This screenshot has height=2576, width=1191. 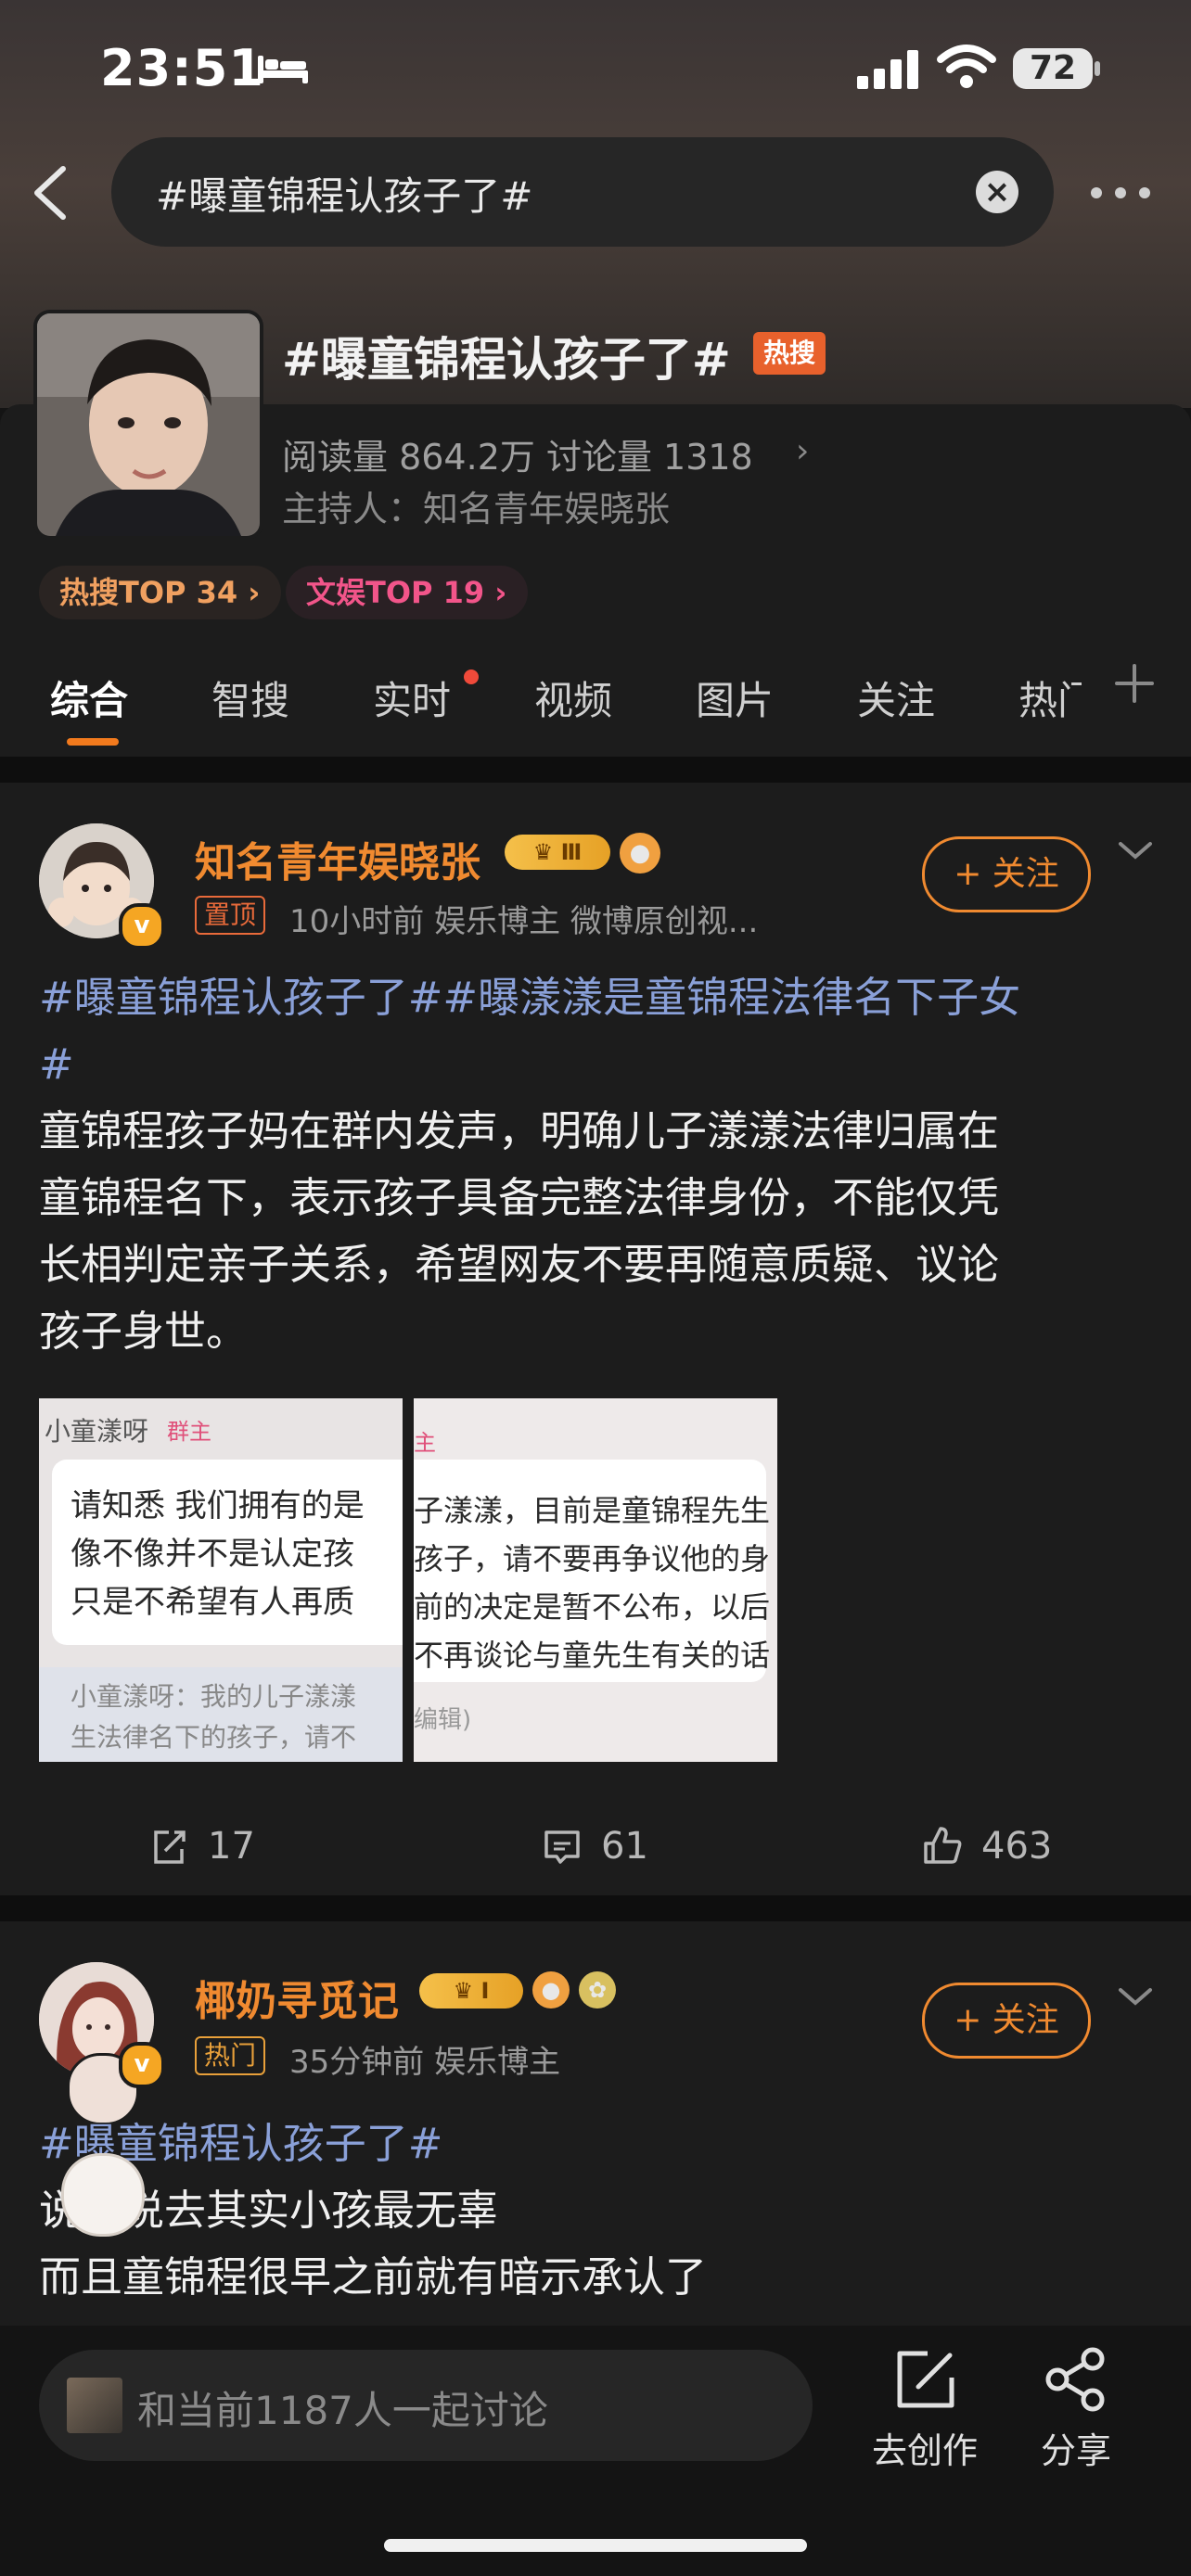 I want to click on tab-following: 关注, so click(x=896, y=698).